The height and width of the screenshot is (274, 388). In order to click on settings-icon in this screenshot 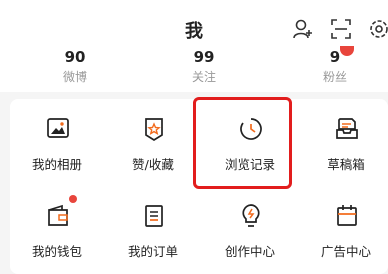, I will do `click(378, 29)`.